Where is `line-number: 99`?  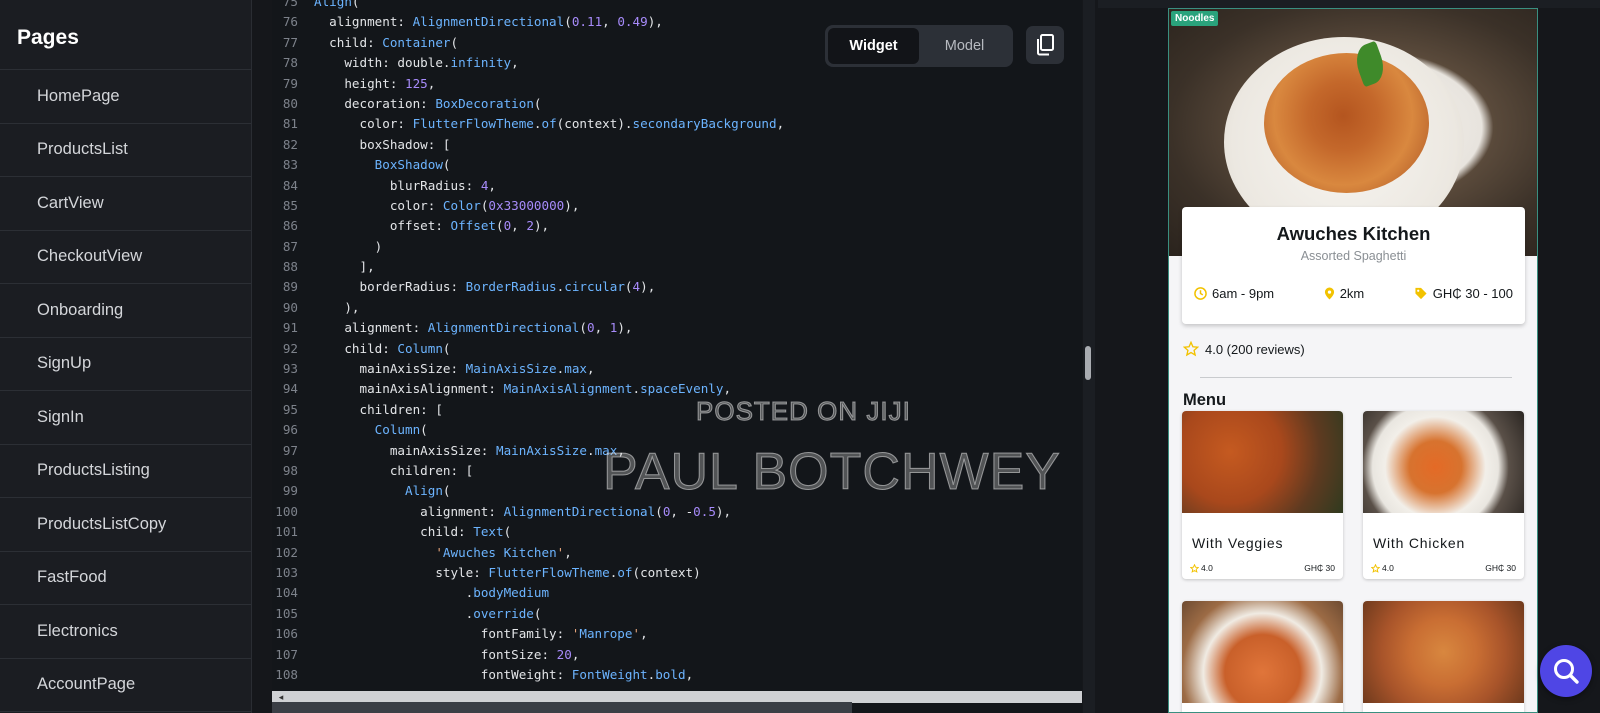
line-number: 99 is located at coordinates (290, 491).